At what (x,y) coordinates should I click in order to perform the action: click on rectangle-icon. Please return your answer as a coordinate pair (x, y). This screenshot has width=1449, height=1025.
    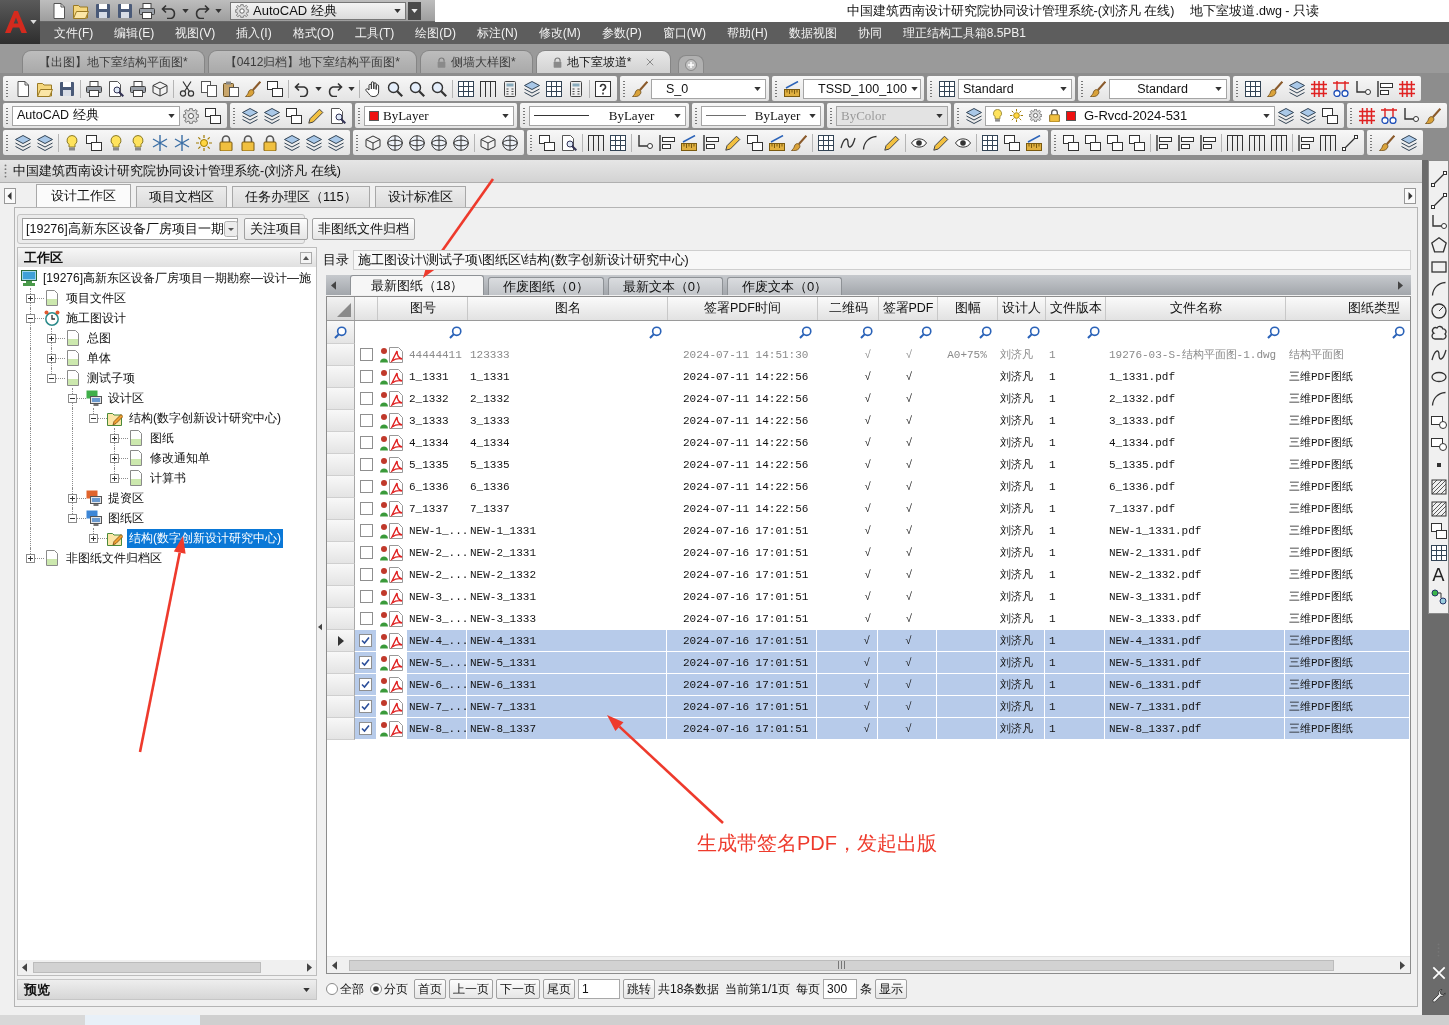
    Looking at the image, I should click on (1438, 267).